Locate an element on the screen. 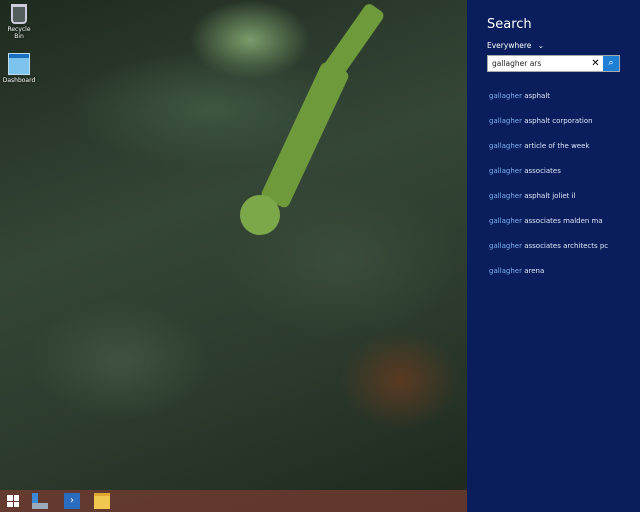 This screenshot has height=512, width=640. search-suggestion: gallagher associates malden ma is located at coordinates (546, 221).